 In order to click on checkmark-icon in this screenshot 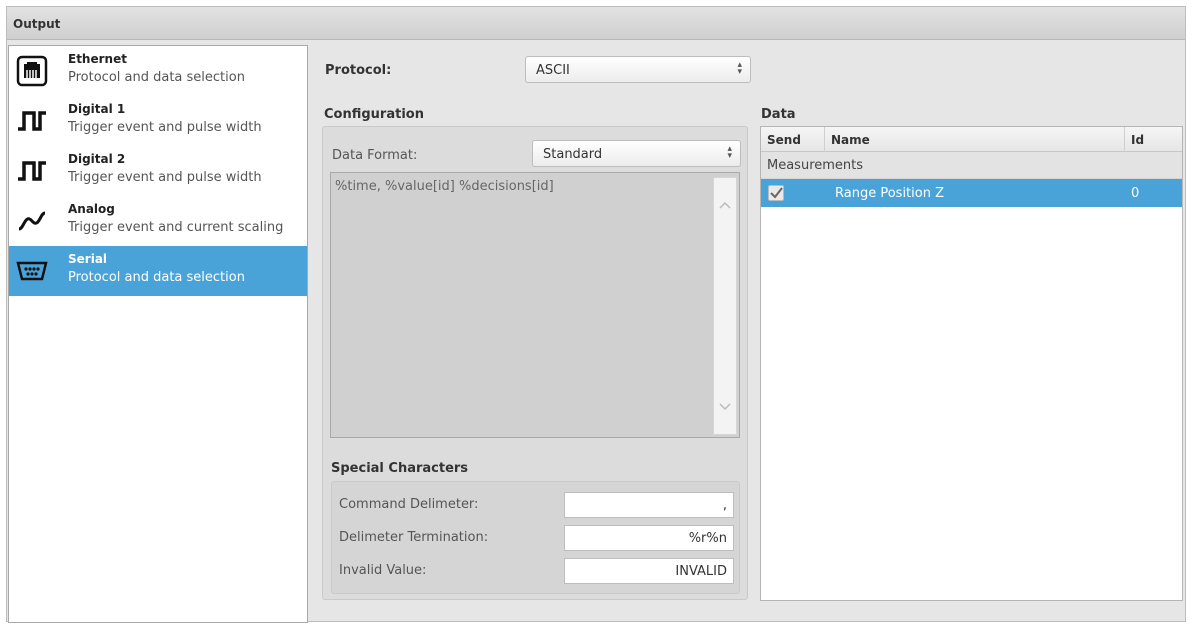, I will do `click(776, 193)`.